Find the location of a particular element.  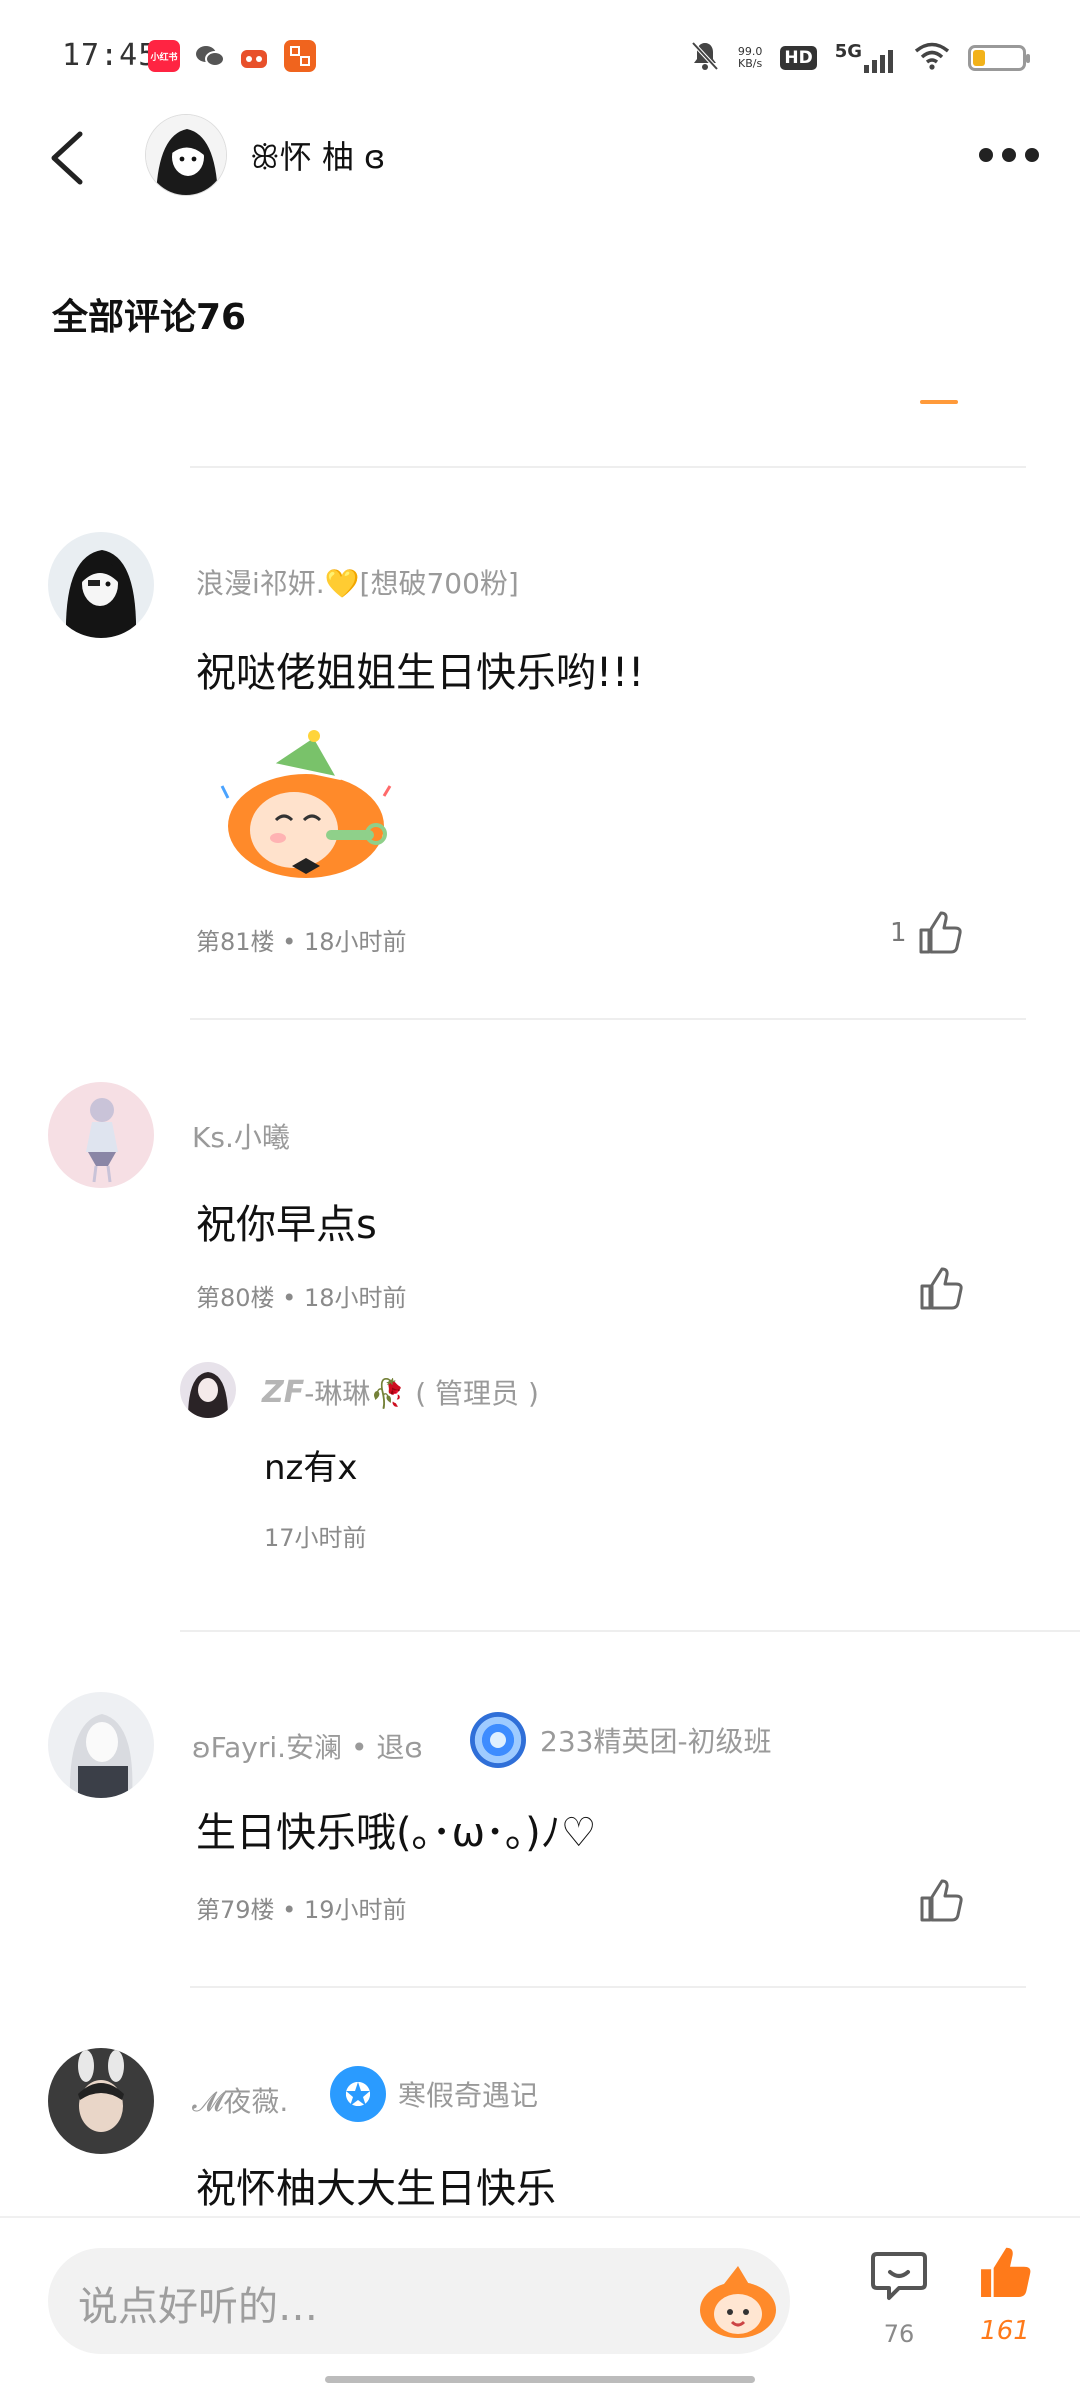

status-indicators: 99.0 KB/s HD 5G is located at coordinates (860, 58).